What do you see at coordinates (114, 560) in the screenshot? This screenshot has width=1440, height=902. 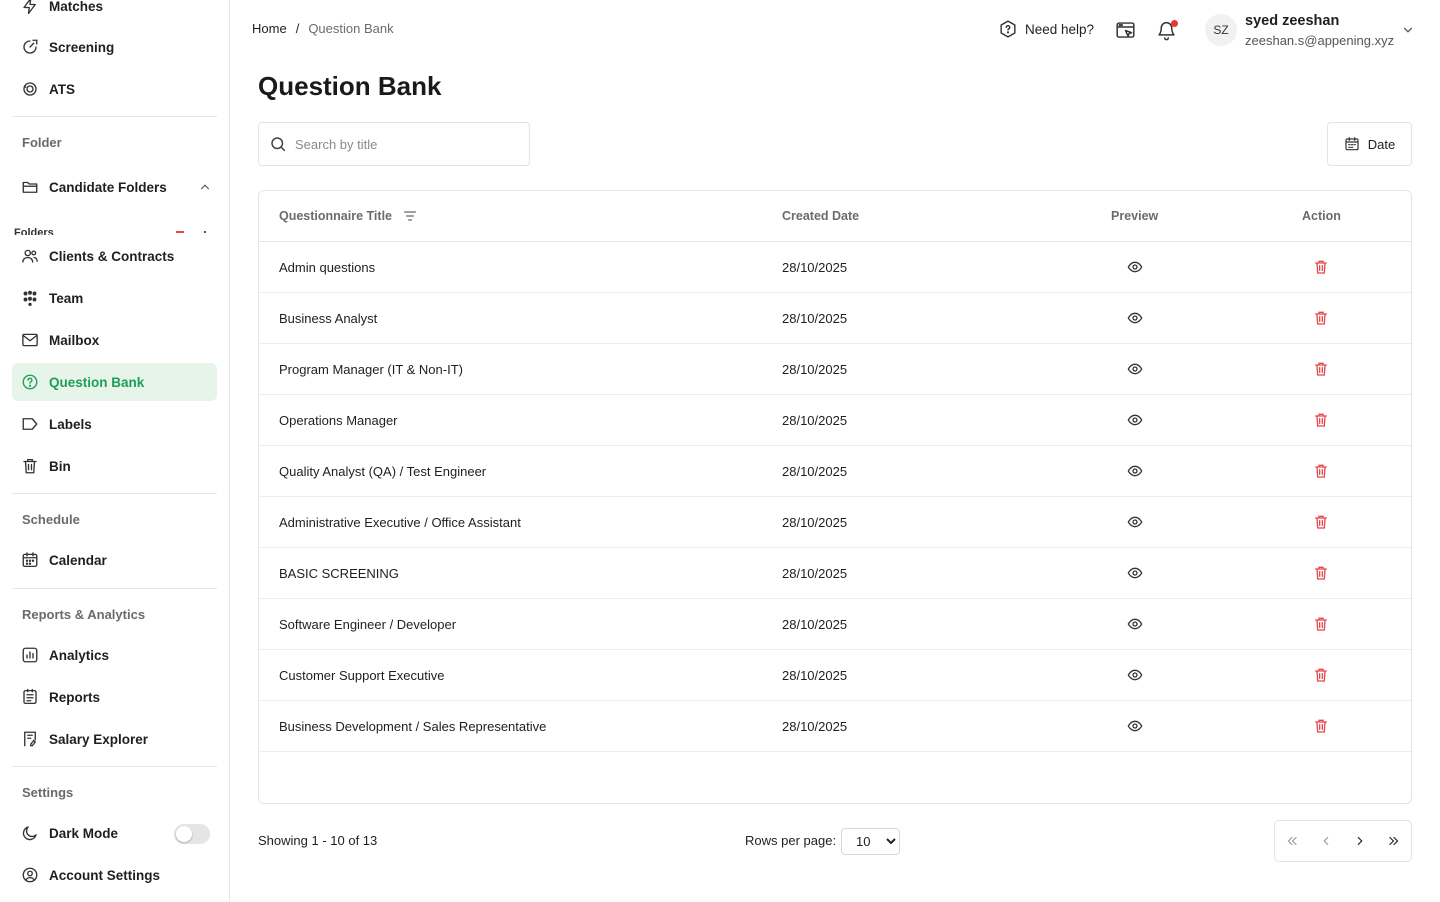 I see `sidebar-item-calendar: Calendar` at bounding box center [114, 560].